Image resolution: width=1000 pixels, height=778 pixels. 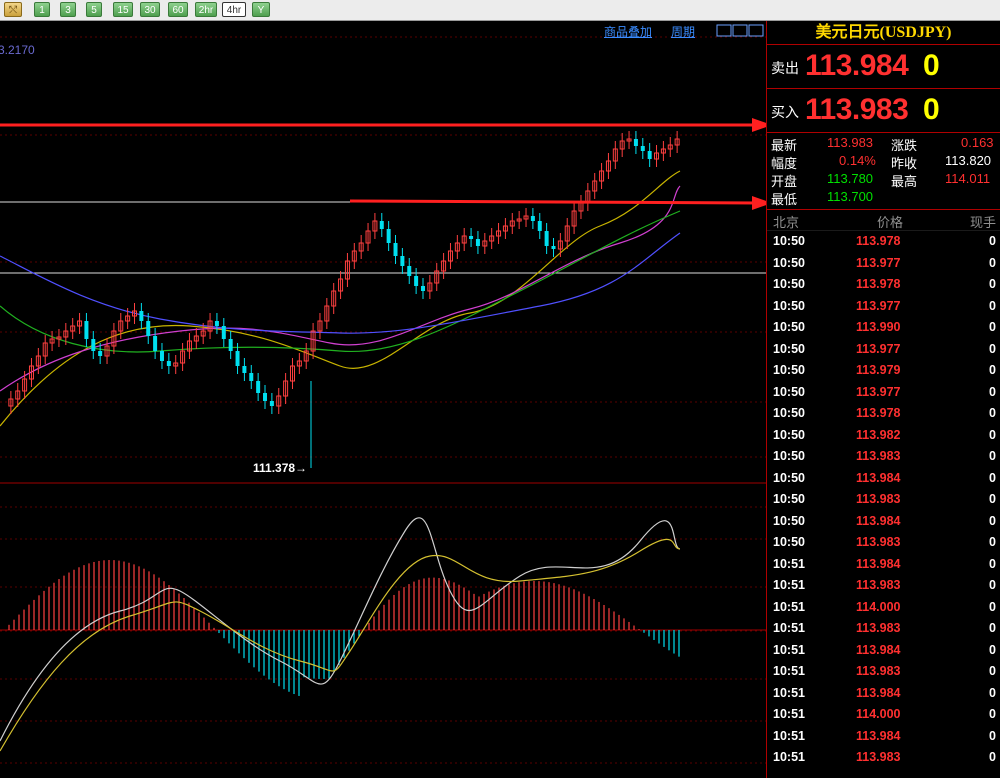 What do you see at coordinates (740, 30) in the screenshot?
I see `chart-tool-icon` at bounding box center [740, 30].